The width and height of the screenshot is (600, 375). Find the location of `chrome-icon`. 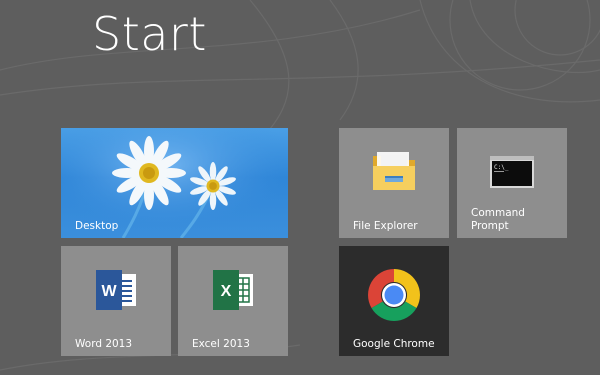

chrome-icon is located at coordinates (394, 295).